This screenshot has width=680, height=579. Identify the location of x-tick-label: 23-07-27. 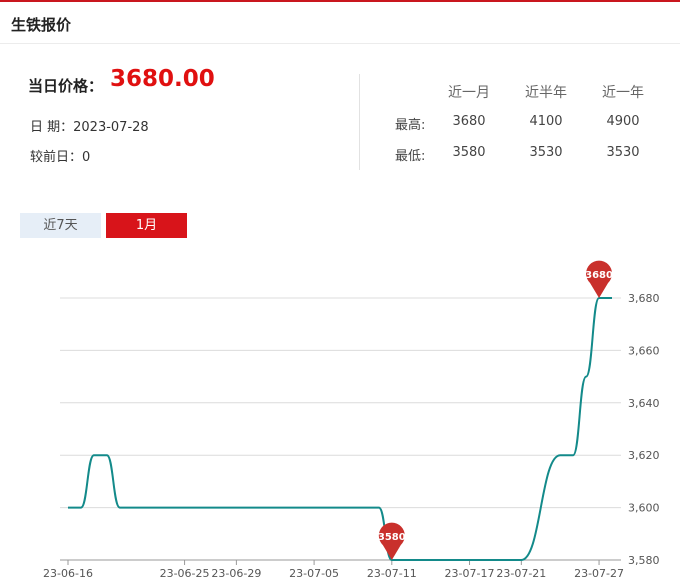
(599, 573).